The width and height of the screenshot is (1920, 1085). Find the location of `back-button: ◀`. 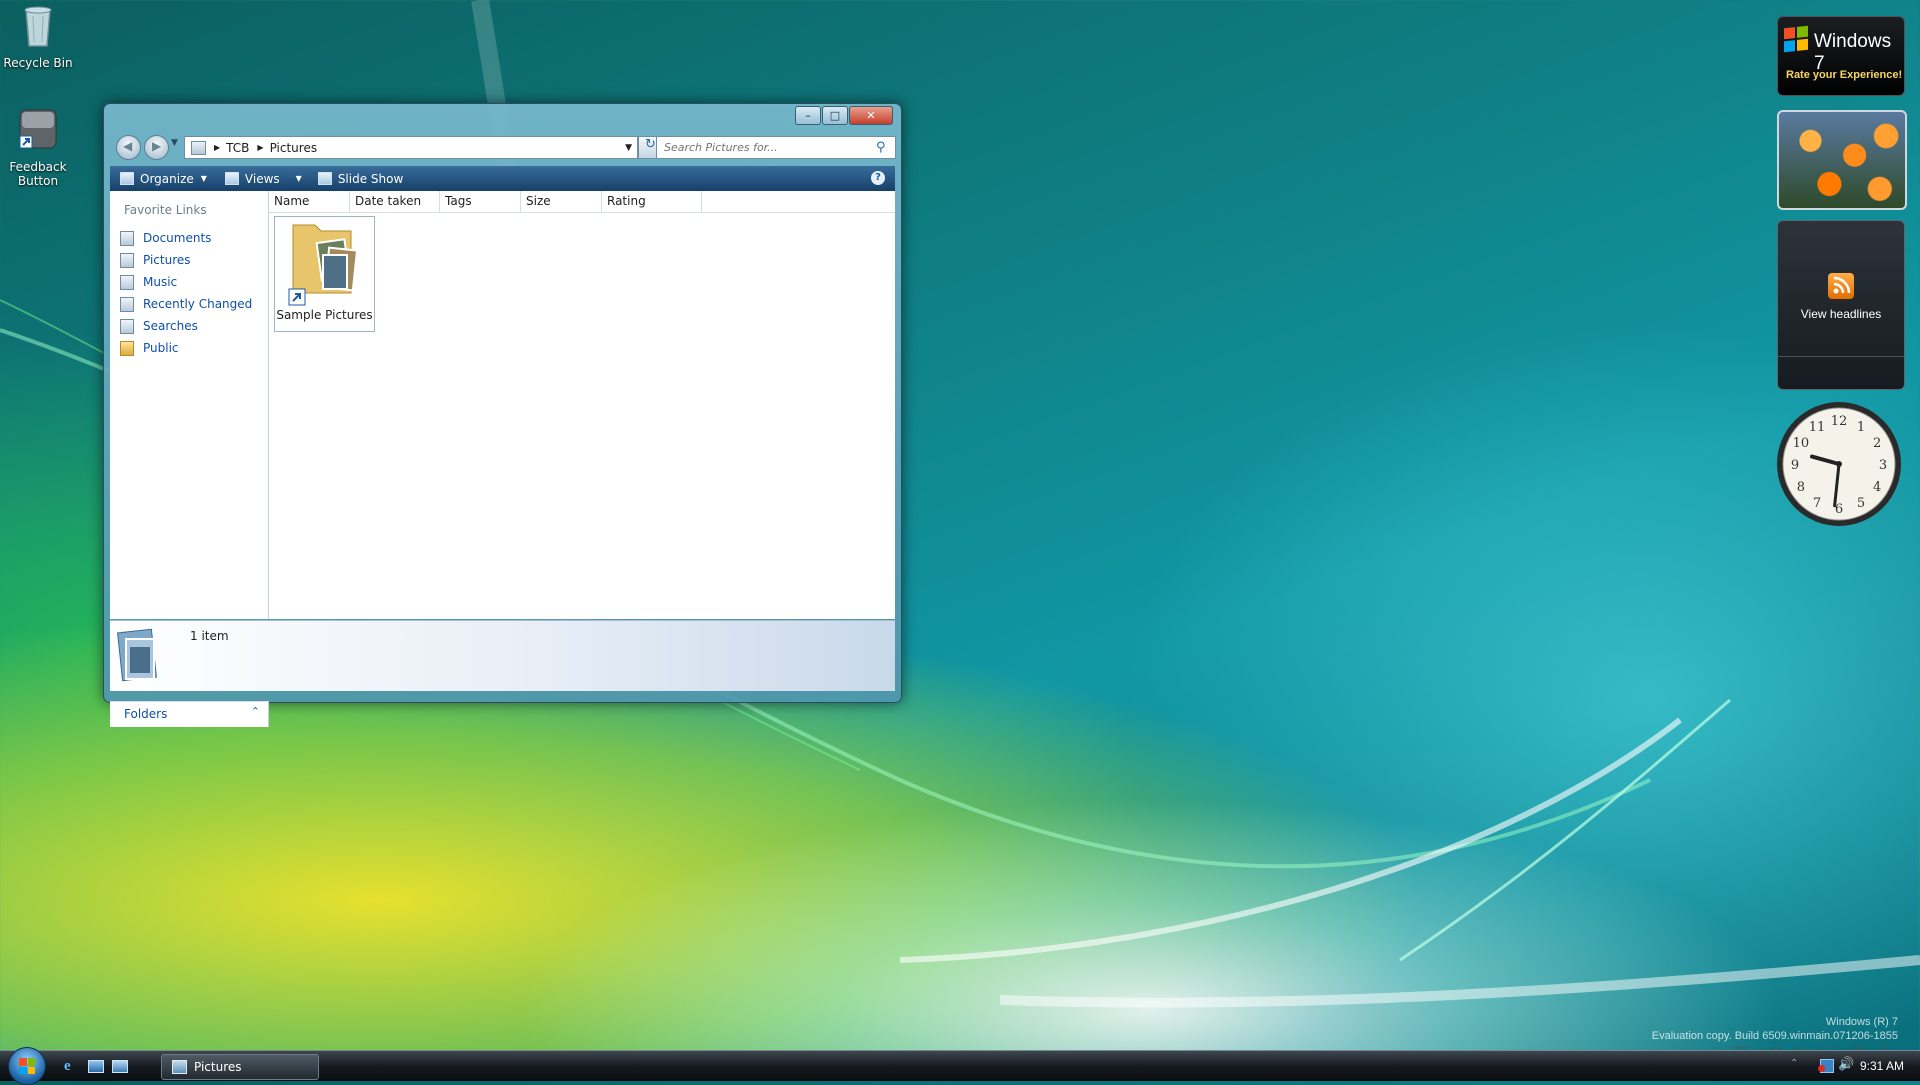

back-button: ◀ is located at coordinates (128, 147).